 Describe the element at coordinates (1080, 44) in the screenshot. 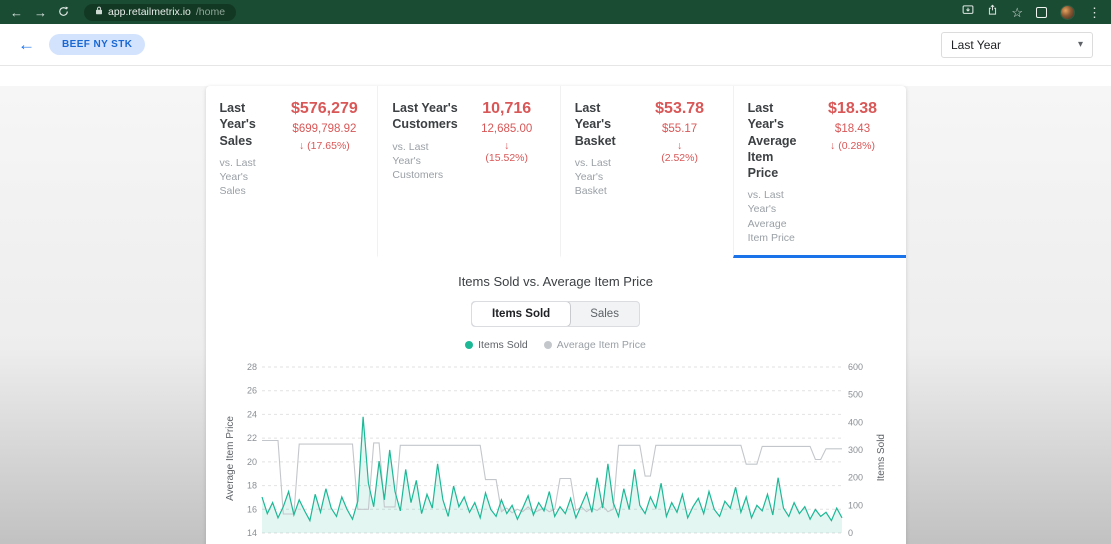

I see `chevron-down-icon: ▾` at that location.